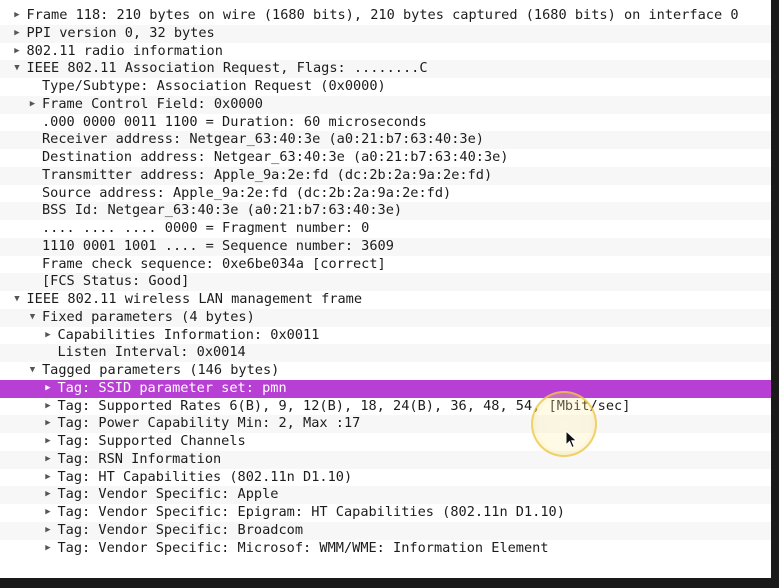 The image size is (779, 588). Describe the element at coordinates (385, 530) in the screenshot. I see `tree-row: ▶ Tag: Vendor Specific: Broadcom` at that location.